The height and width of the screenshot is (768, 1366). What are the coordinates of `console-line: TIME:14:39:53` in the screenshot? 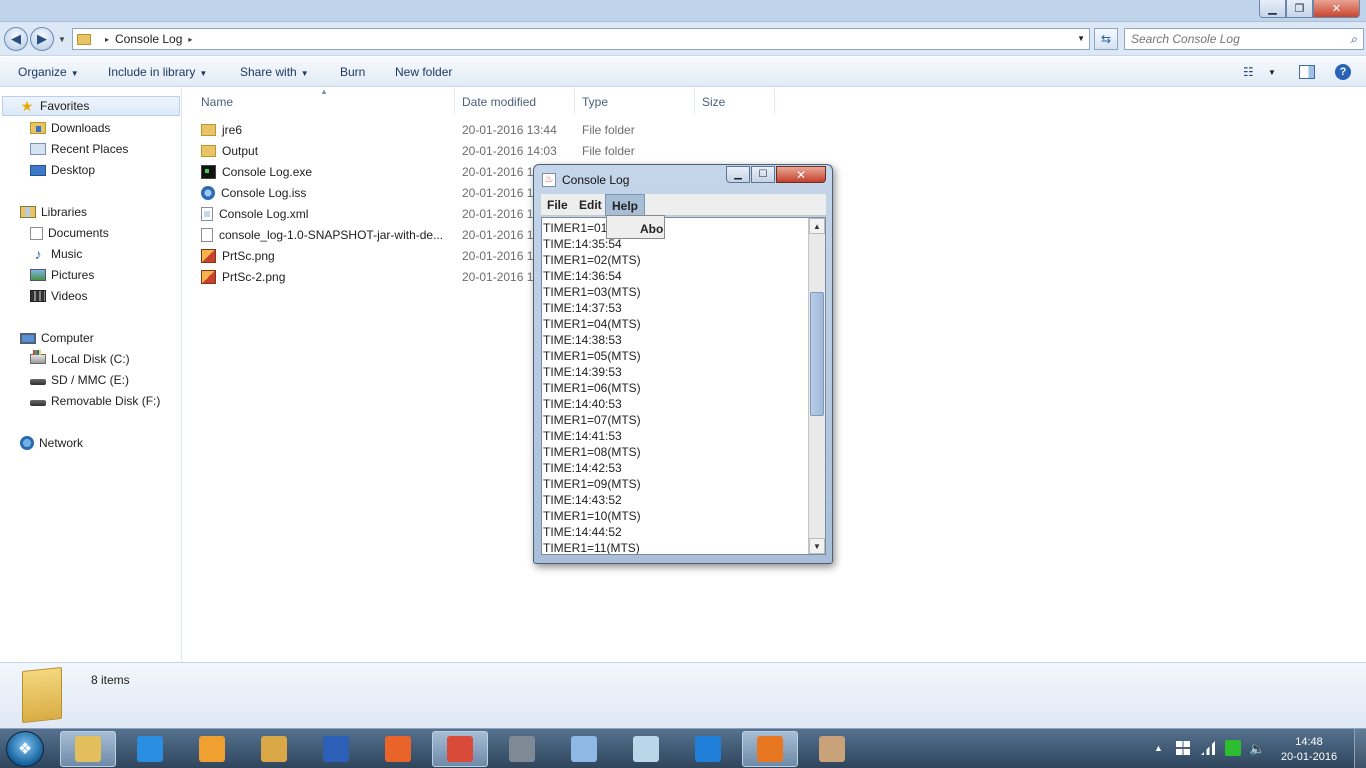 It's located at (582, 372).